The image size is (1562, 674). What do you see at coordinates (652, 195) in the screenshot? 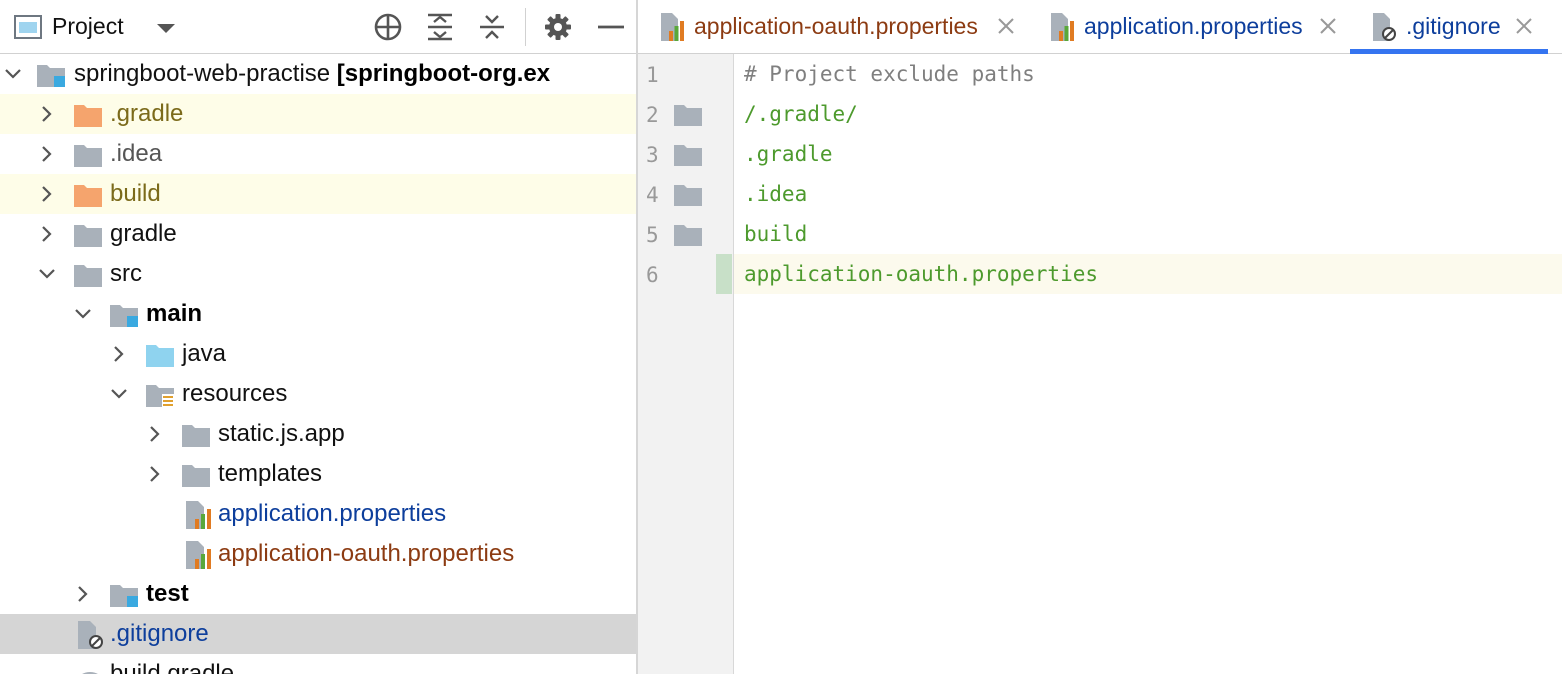
I see `line-number: 4` at bounding box center [652, 195].